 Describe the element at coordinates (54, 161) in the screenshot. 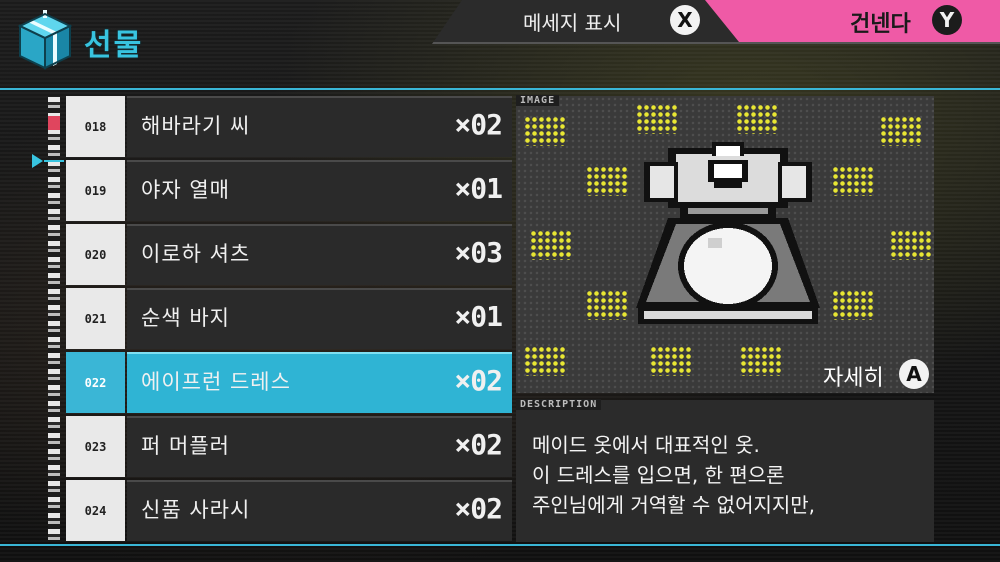

I see `cursor-line` at that location.